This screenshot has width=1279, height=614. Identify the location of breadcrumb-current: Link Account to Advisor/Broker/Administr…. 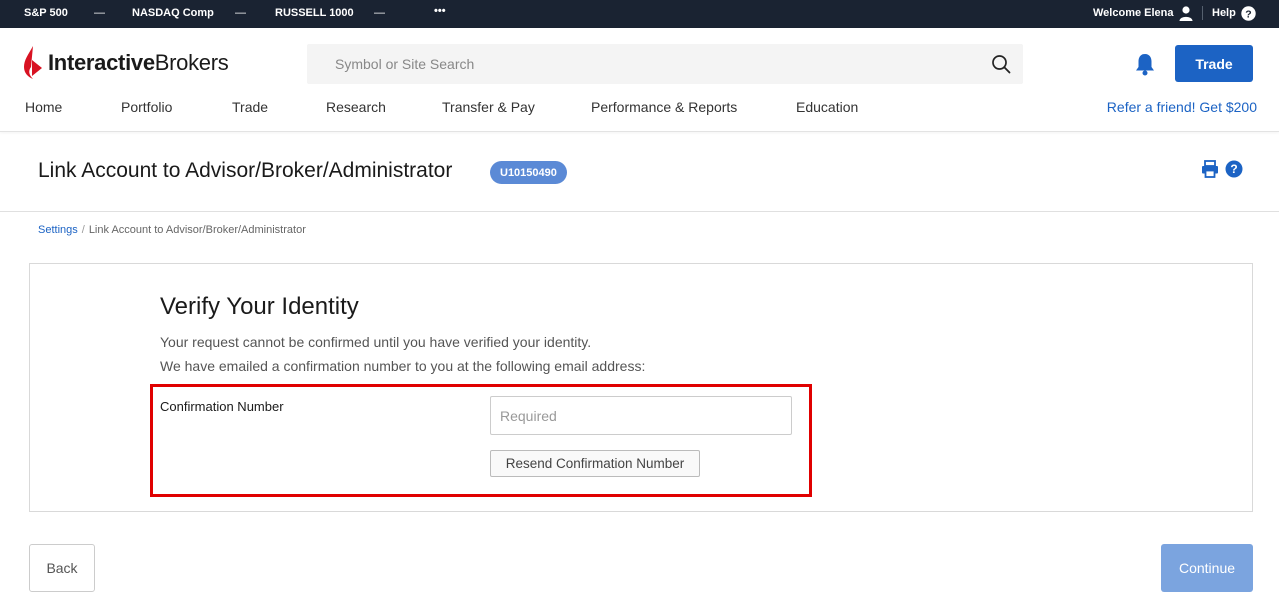
(197, 230).